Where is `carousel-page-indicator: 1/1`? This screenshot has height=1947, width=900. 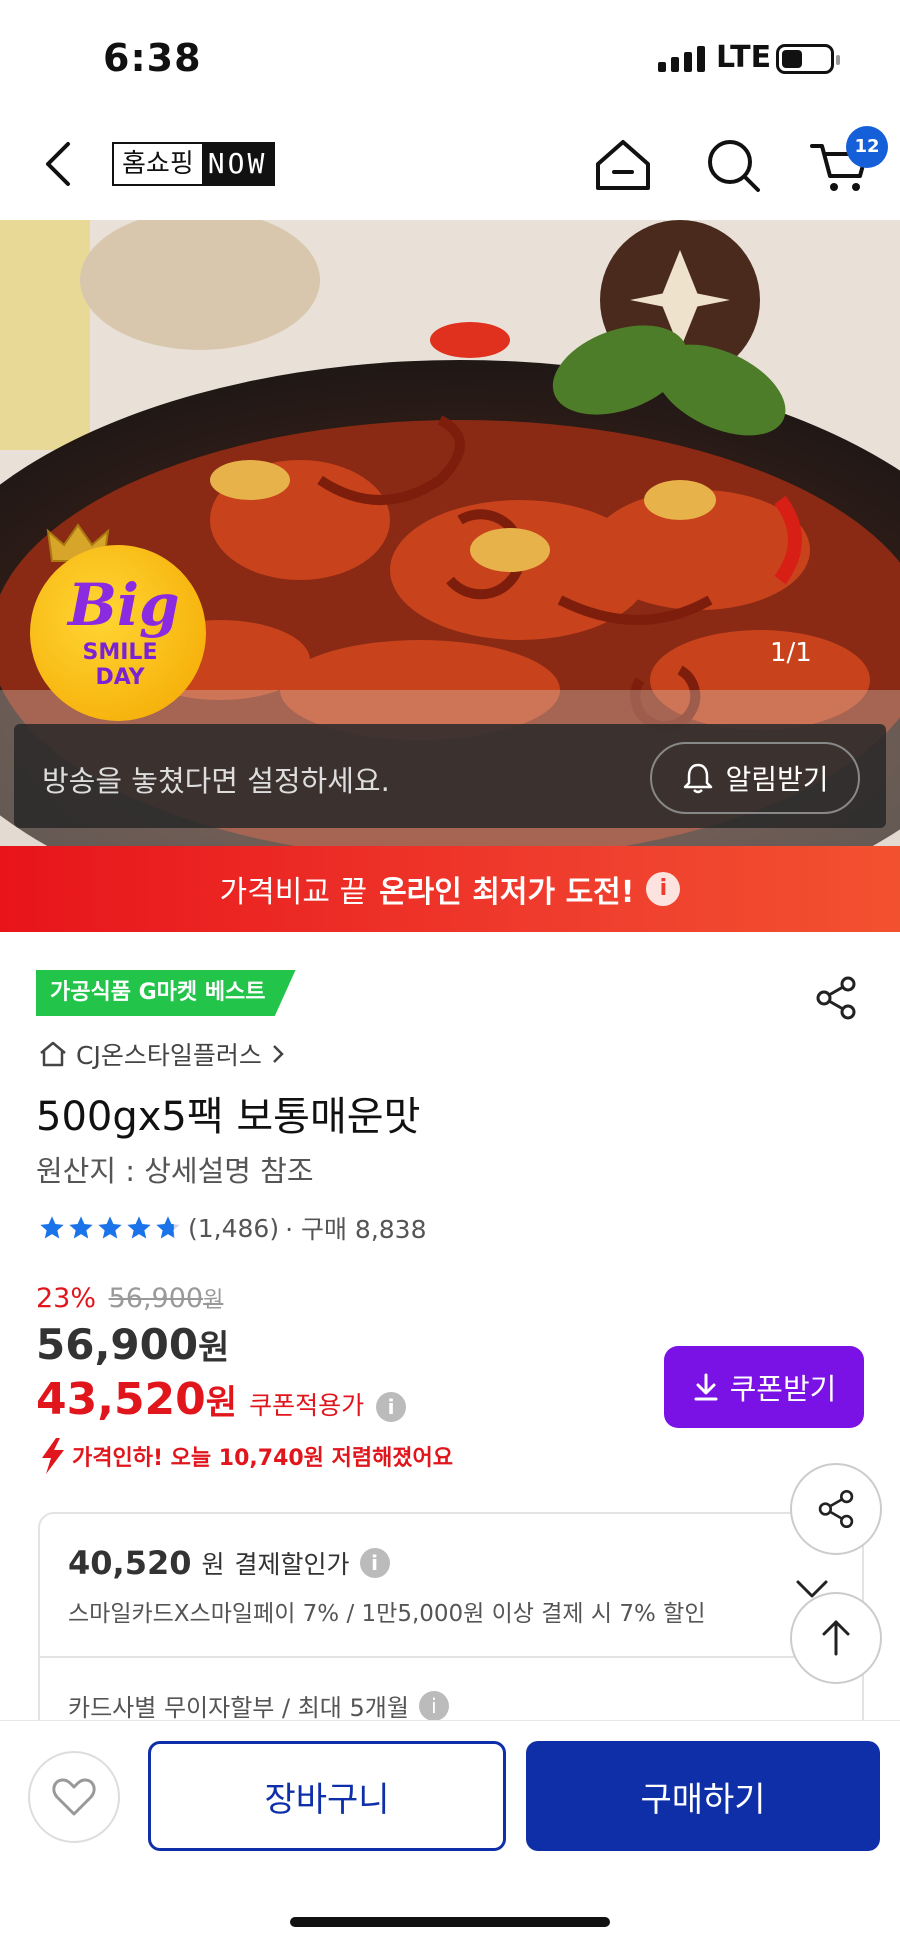
carousel-page-indicator: 1/1 is located at coordinates (791, 653).